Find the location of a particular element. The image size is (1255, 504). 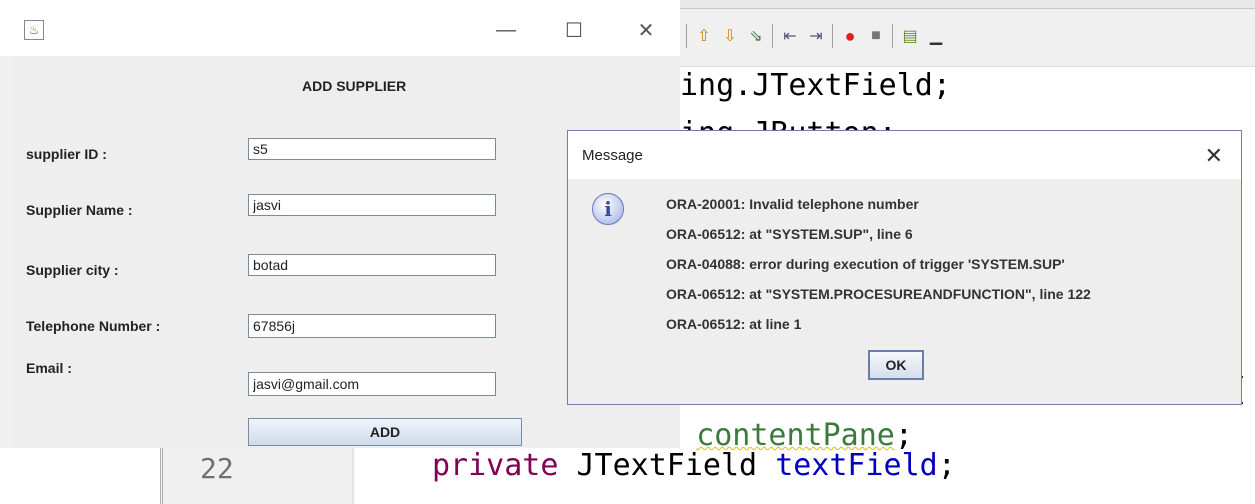

dialog-title: Message is located at coordinates (612, 155).